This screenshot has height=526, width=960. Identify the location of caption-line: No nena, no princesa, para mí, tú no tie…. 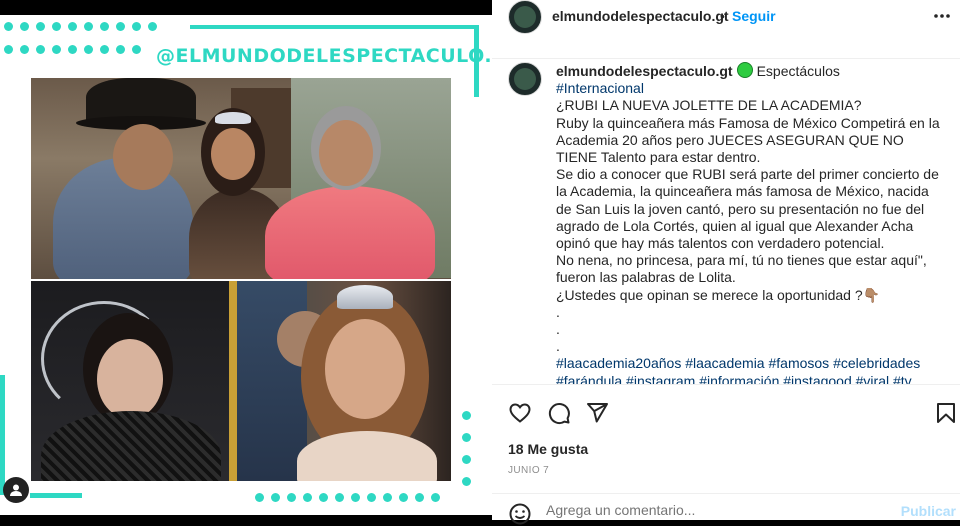
(741, 269).